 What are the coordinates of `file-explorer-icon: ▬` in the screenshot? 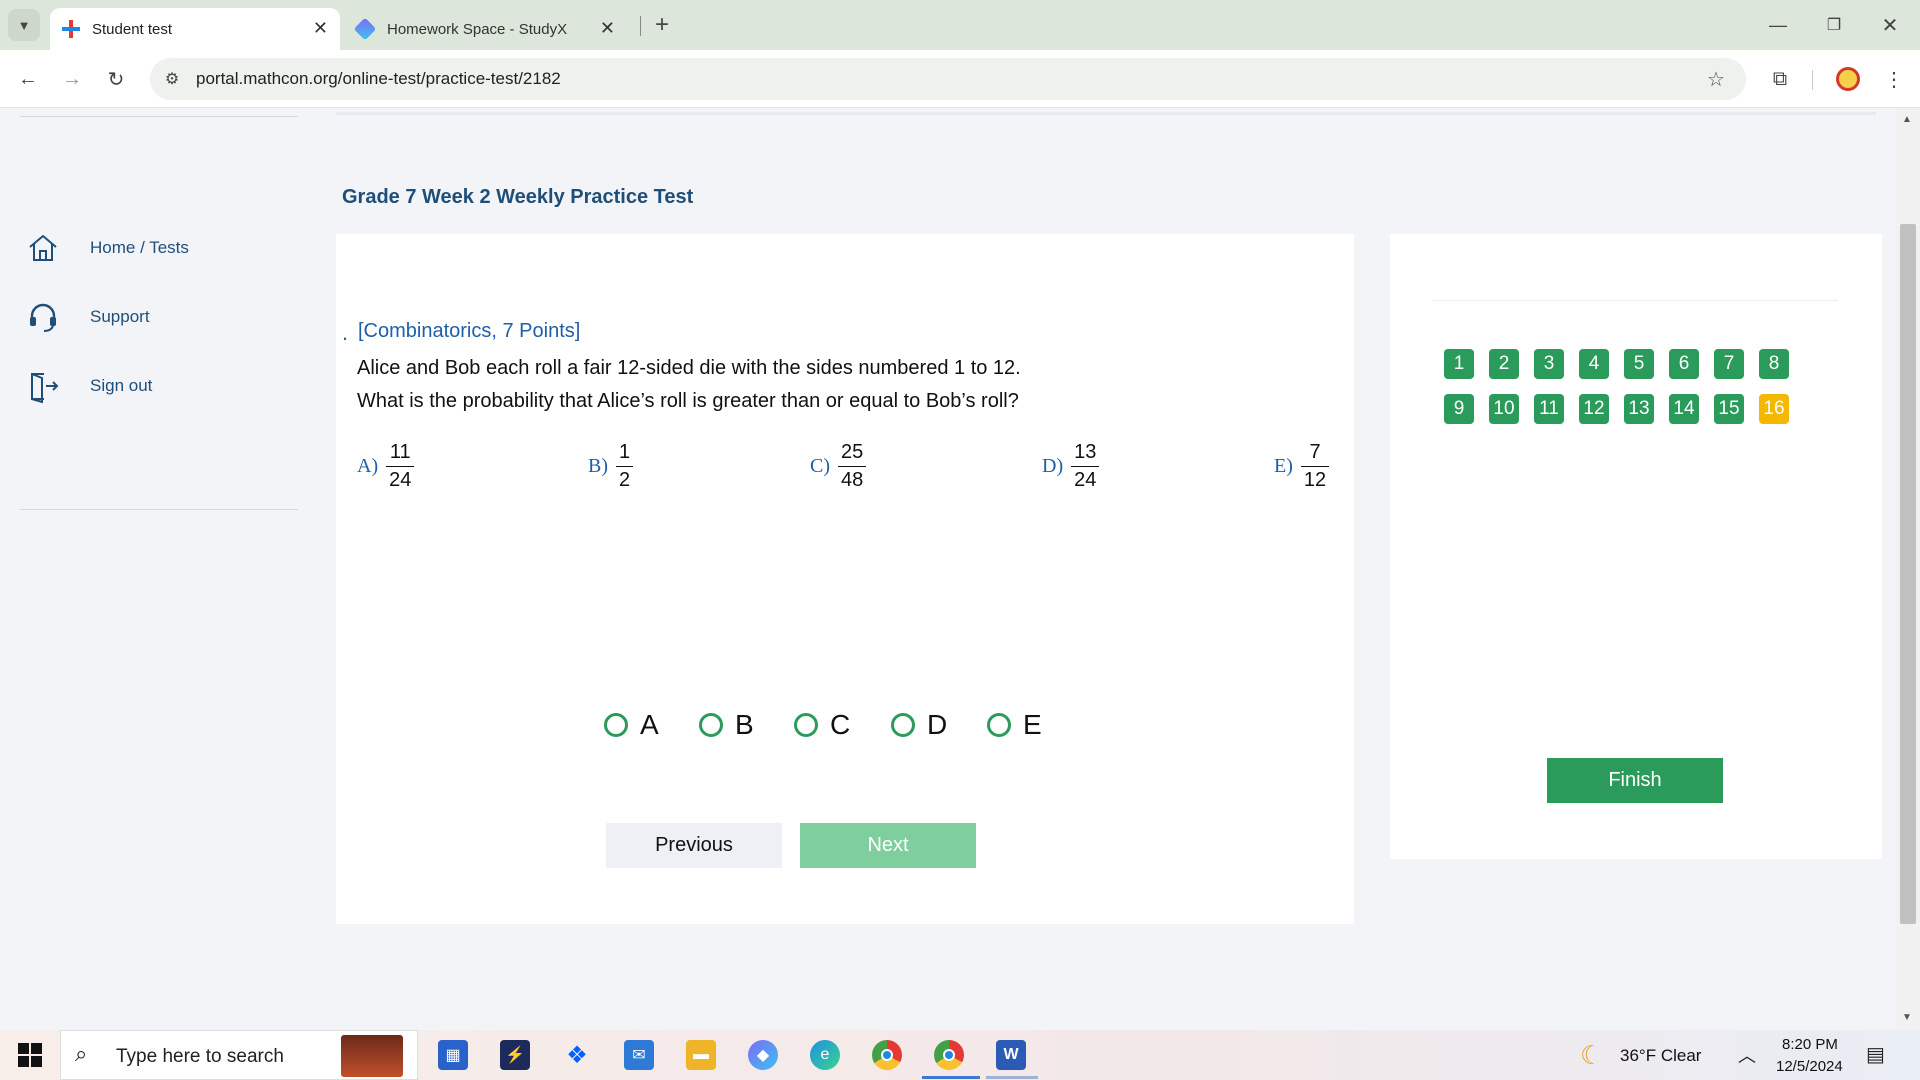 It's located at (701, 1055).